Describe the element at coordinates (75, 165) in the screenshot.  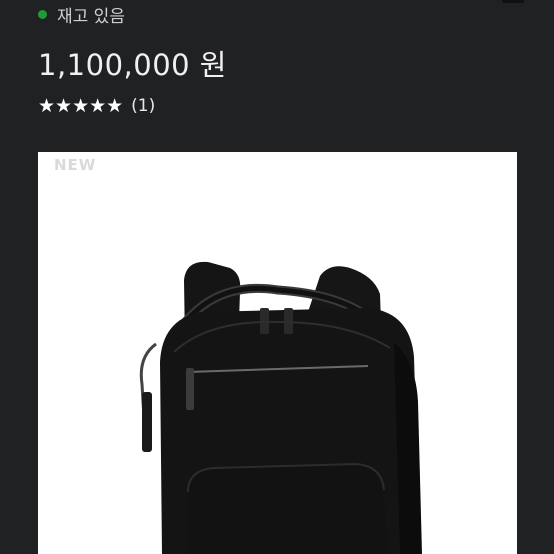
I see `new-badge: NEW` at that location.